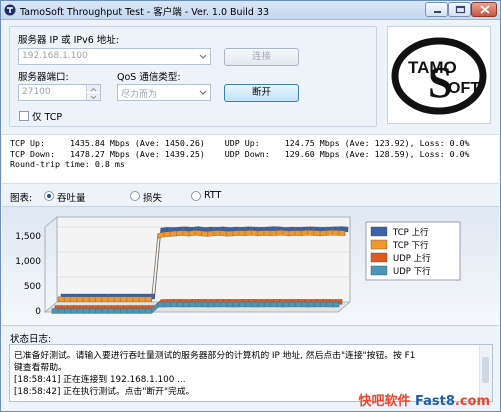  I want to click on spin-down-button, so click(93, 96).